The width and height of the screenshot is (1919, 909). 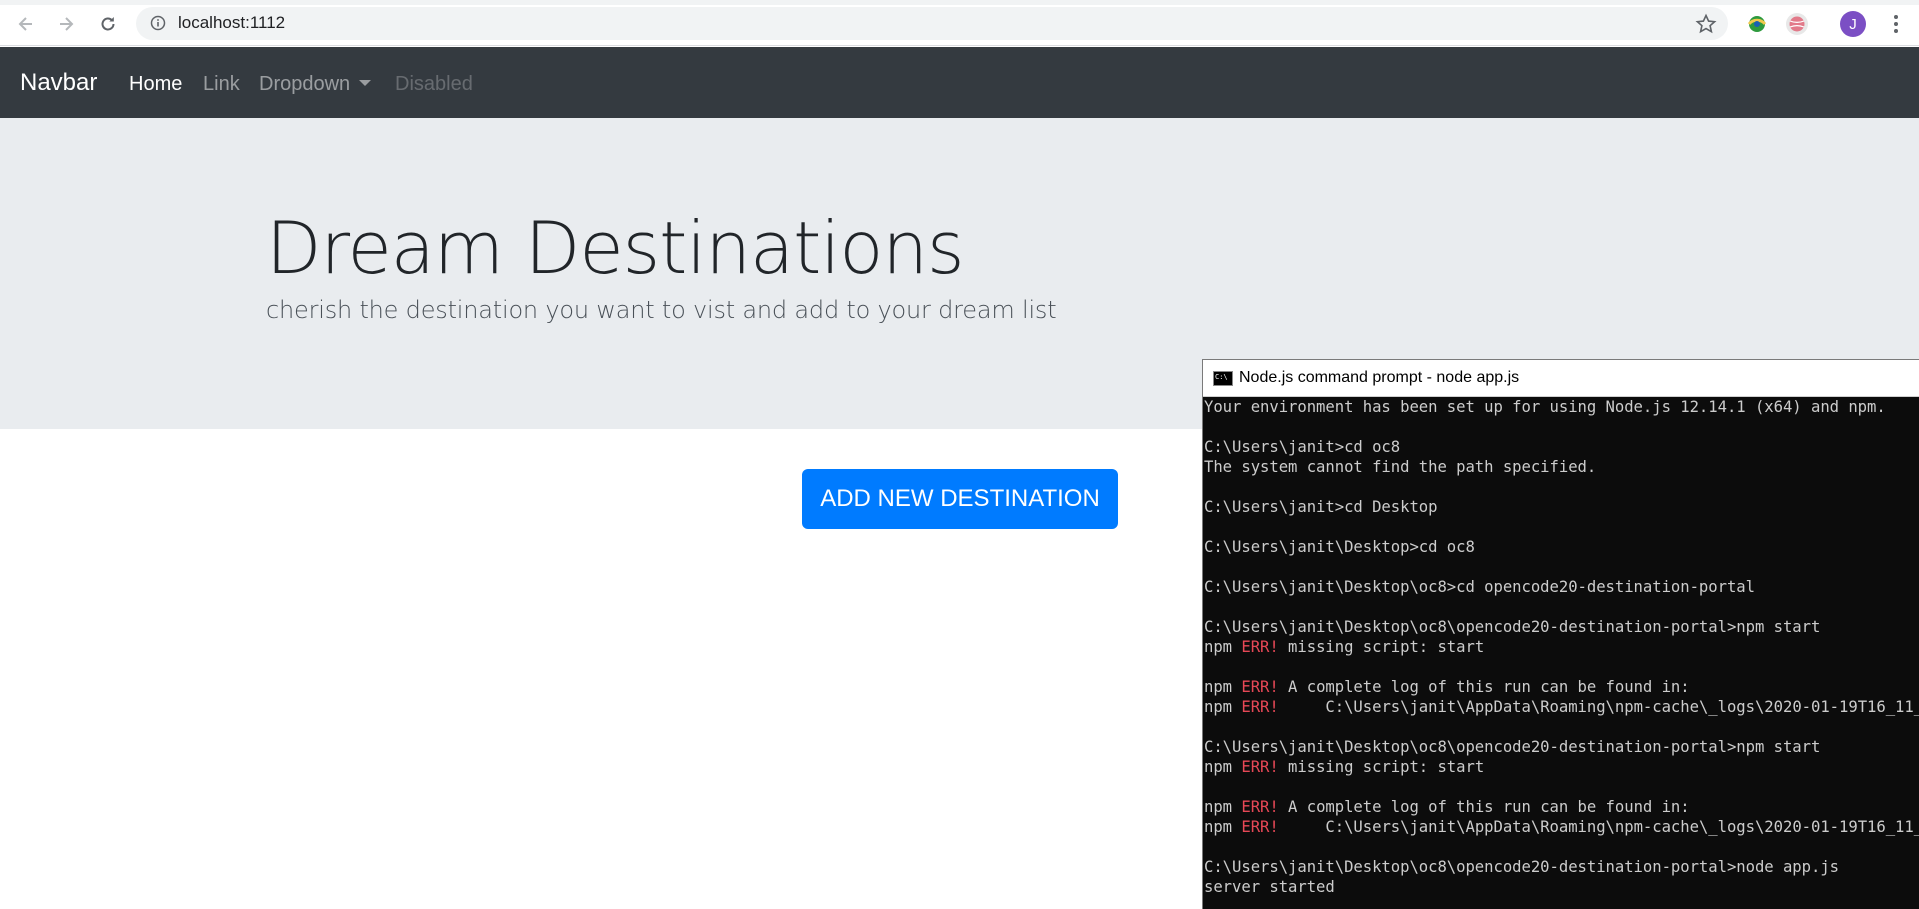 I want to click on console-title: Node.js command prompt - node app.js, so click(x=1379, y=377).